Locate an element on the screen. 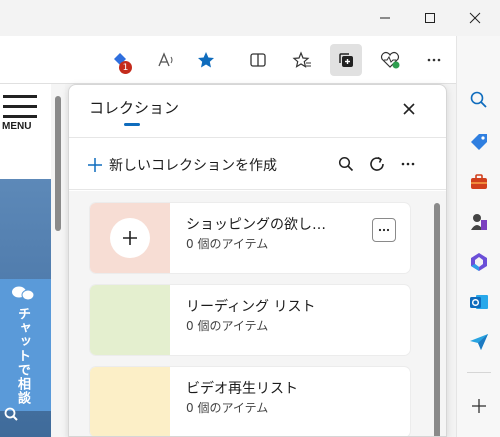 The width and height of the screenshot is (500, 437). refresh-button is located at coordinates (377, 164).